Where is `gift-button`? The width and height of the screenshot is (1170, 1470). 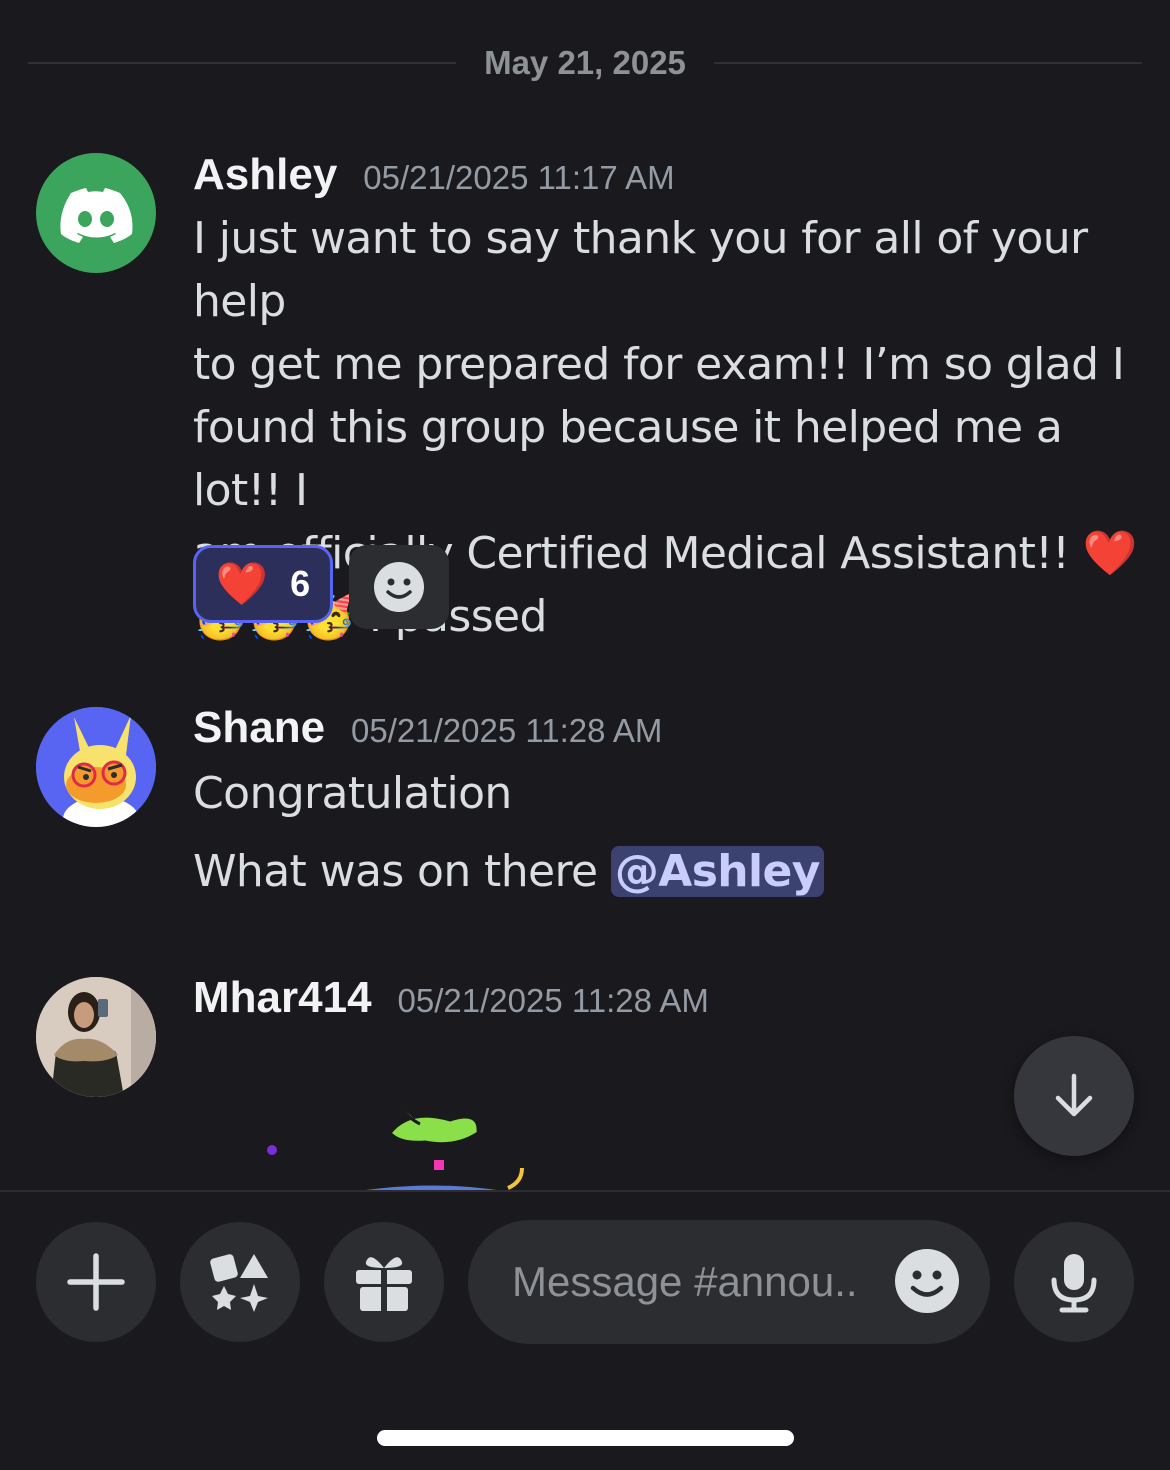 gift-button is located at coordinates (384, 1282).